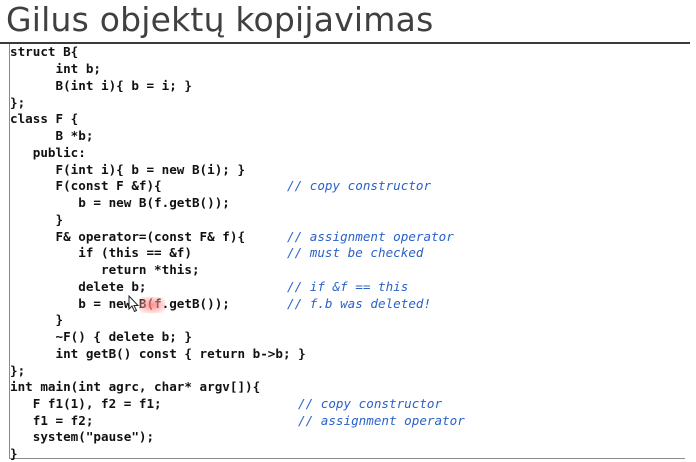 The image size is (696, 462). What do you see at coordinates (221, 303) in the screenshot?
I see `code-line: b = new B(f.getB());// f.b was deleted!` at bounding box center [221, 303].